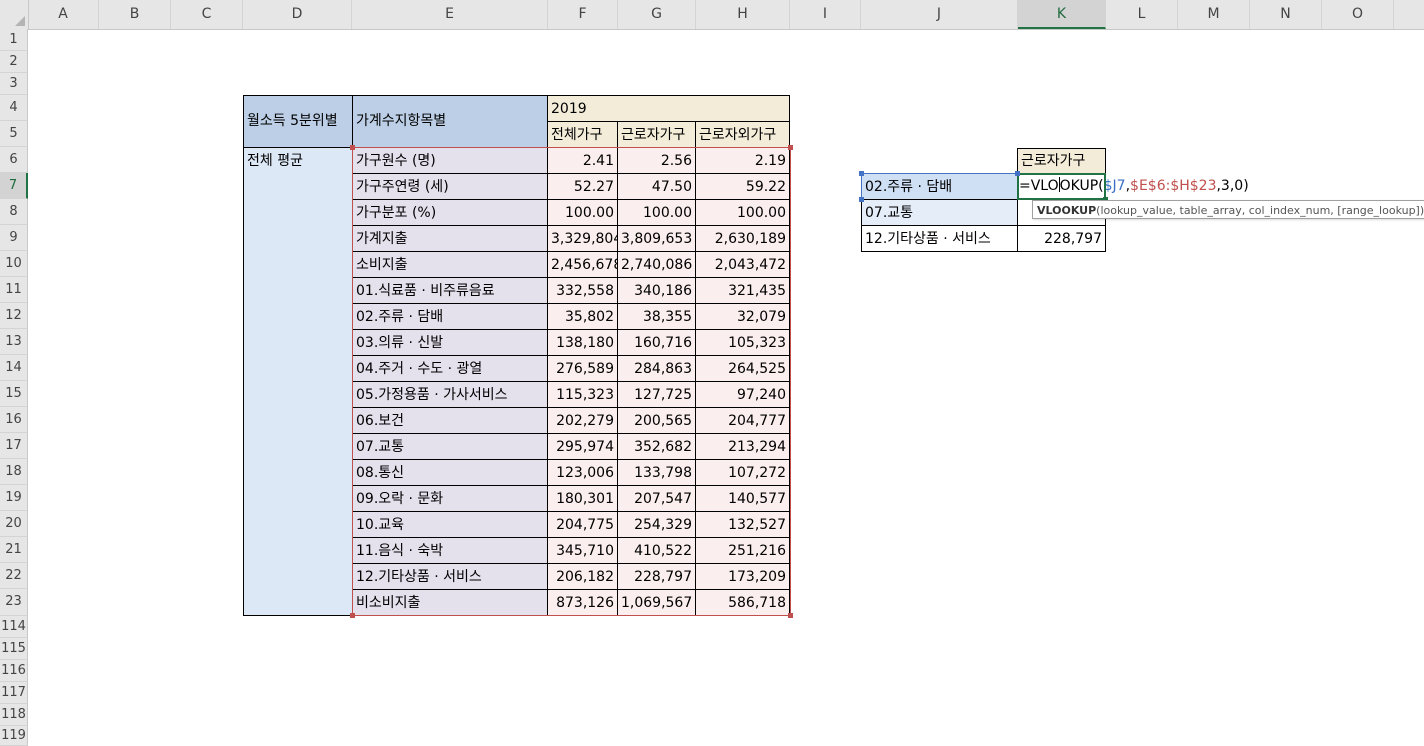 The height and width of the screenshot is (746, 1424). What do you see at coordinates (14, 472) in the screenshot?
I see `row-header-18: 18` at bounding box center [14, 472].